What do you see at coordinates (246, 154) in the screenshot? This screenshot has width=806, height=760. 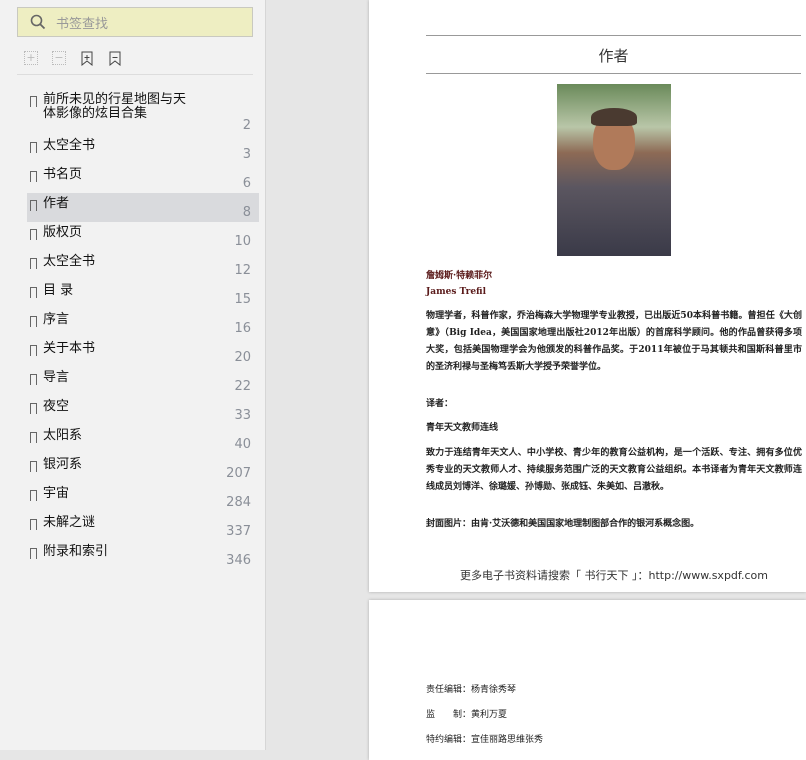 I see `bookmark-page-number: 3` at bounding box center [246, 154].